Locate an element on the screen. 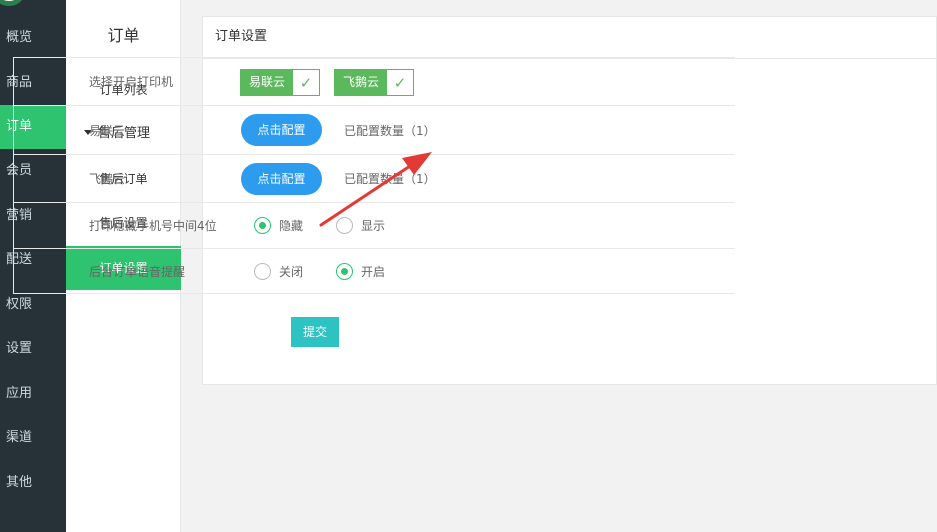 The width and height of the screenshot is (937, 532). hide-phone-row: 打印隐藏手机号中间4位 隐藏 显示 is located at coordinates (374, 226).